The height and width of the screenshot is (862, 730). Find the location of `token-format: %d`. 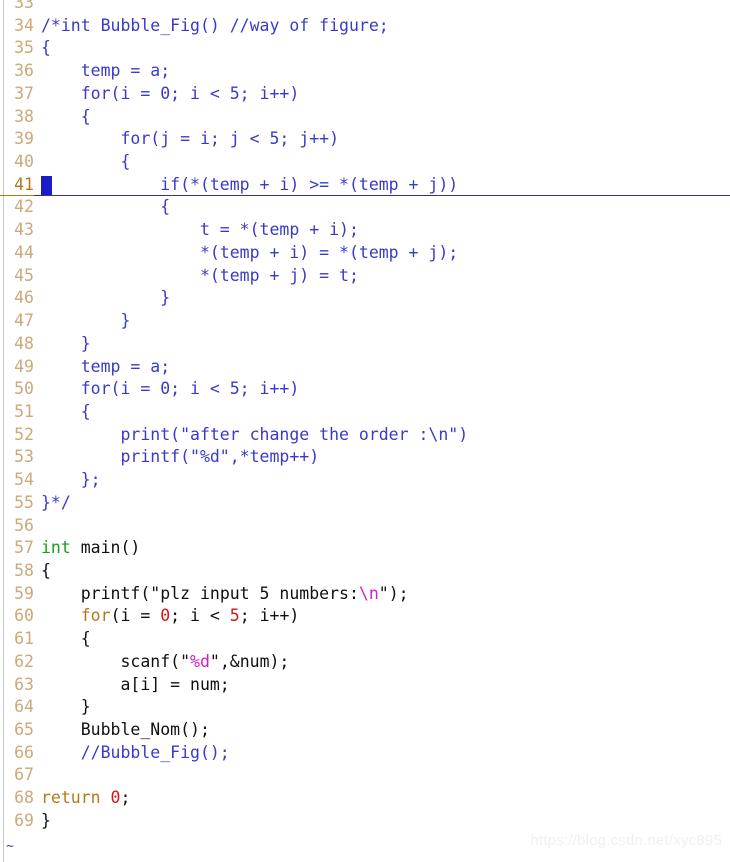

token-format: %d is located at coordinates (200, 661).